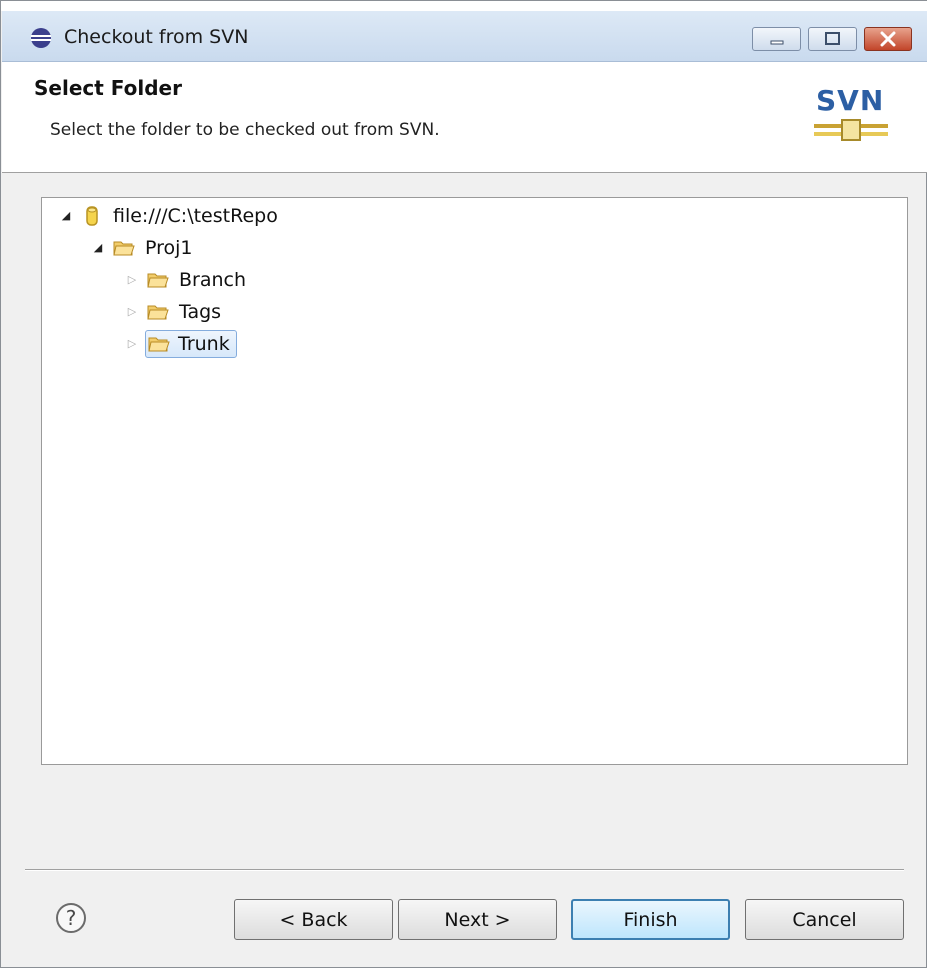 The image size is (927, 968). What do you see at coordinates (776, 39) in the screenshot?
I see `minimize-button` at bounding box center [776, 39].